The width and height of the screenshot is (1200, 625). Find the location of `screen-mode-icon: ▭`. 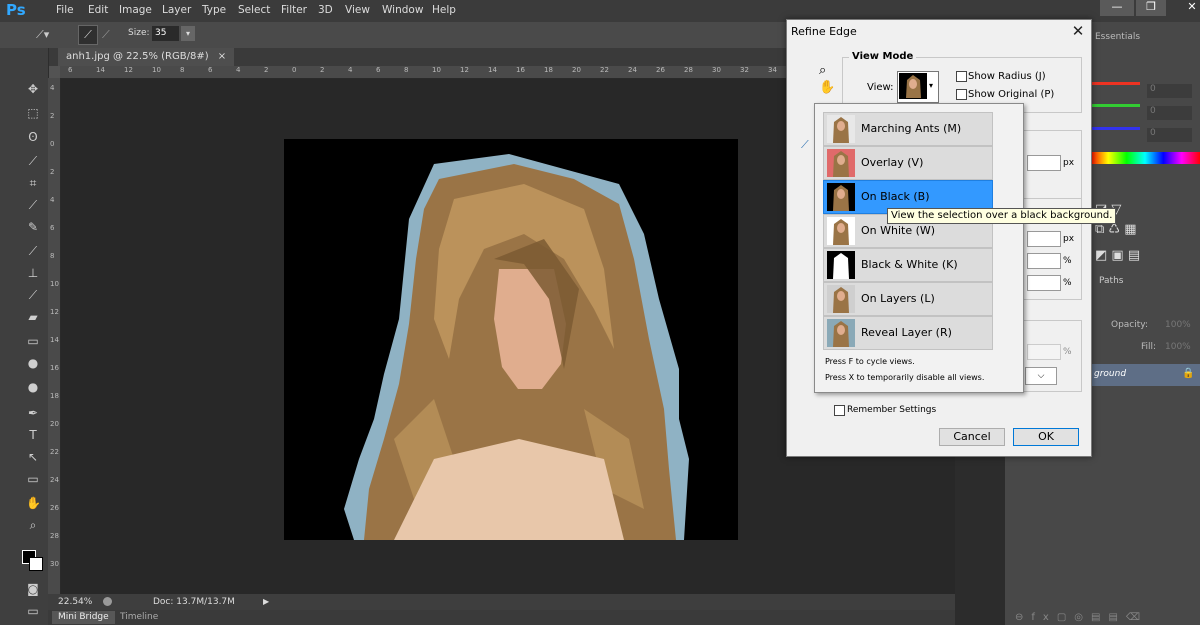

screen-mode-icon: ▭ is located at coordinates (33, 611).